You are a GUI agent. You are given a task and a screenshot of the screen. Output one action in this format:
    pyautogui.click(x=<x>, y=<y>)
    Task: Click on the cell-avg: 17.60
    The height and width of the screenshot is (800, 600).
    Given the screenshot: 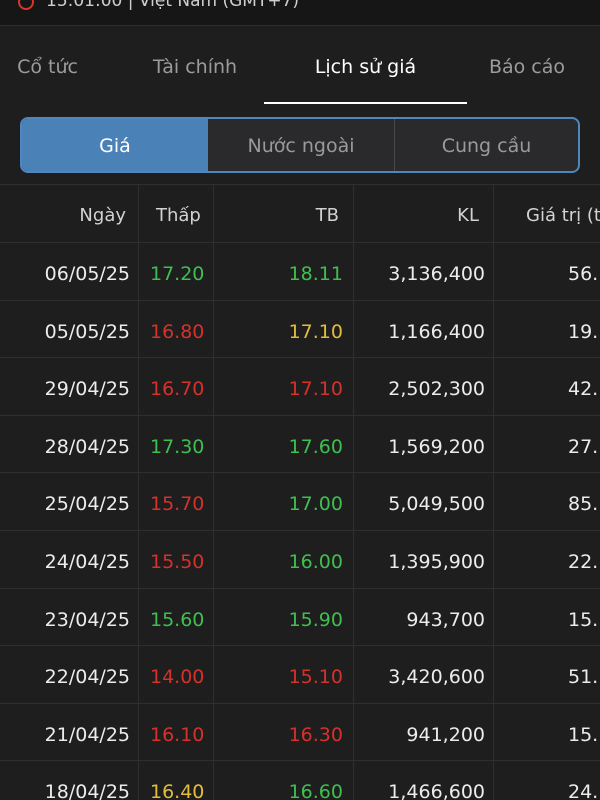 What is the action you would take?
    pyautogui.click(x=315, y=446)
    